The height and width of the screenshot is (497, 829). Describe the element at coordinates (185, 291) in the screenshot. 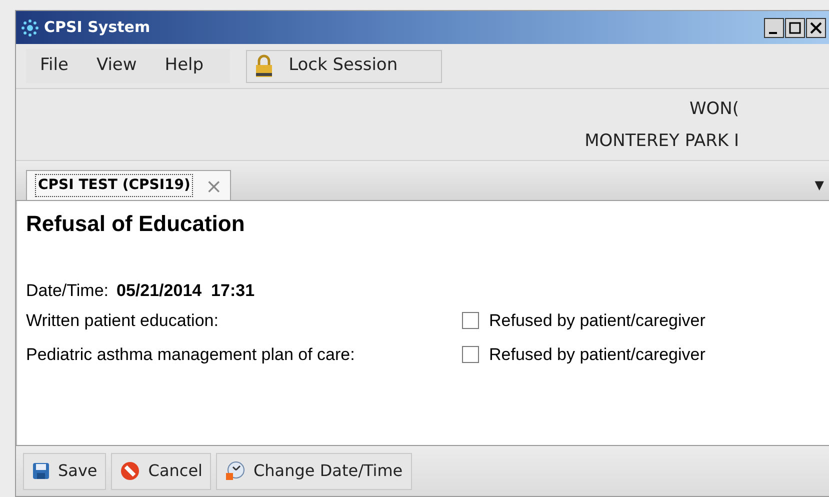

I see `datetime-value: 05/21/2014 17:31` at that location.